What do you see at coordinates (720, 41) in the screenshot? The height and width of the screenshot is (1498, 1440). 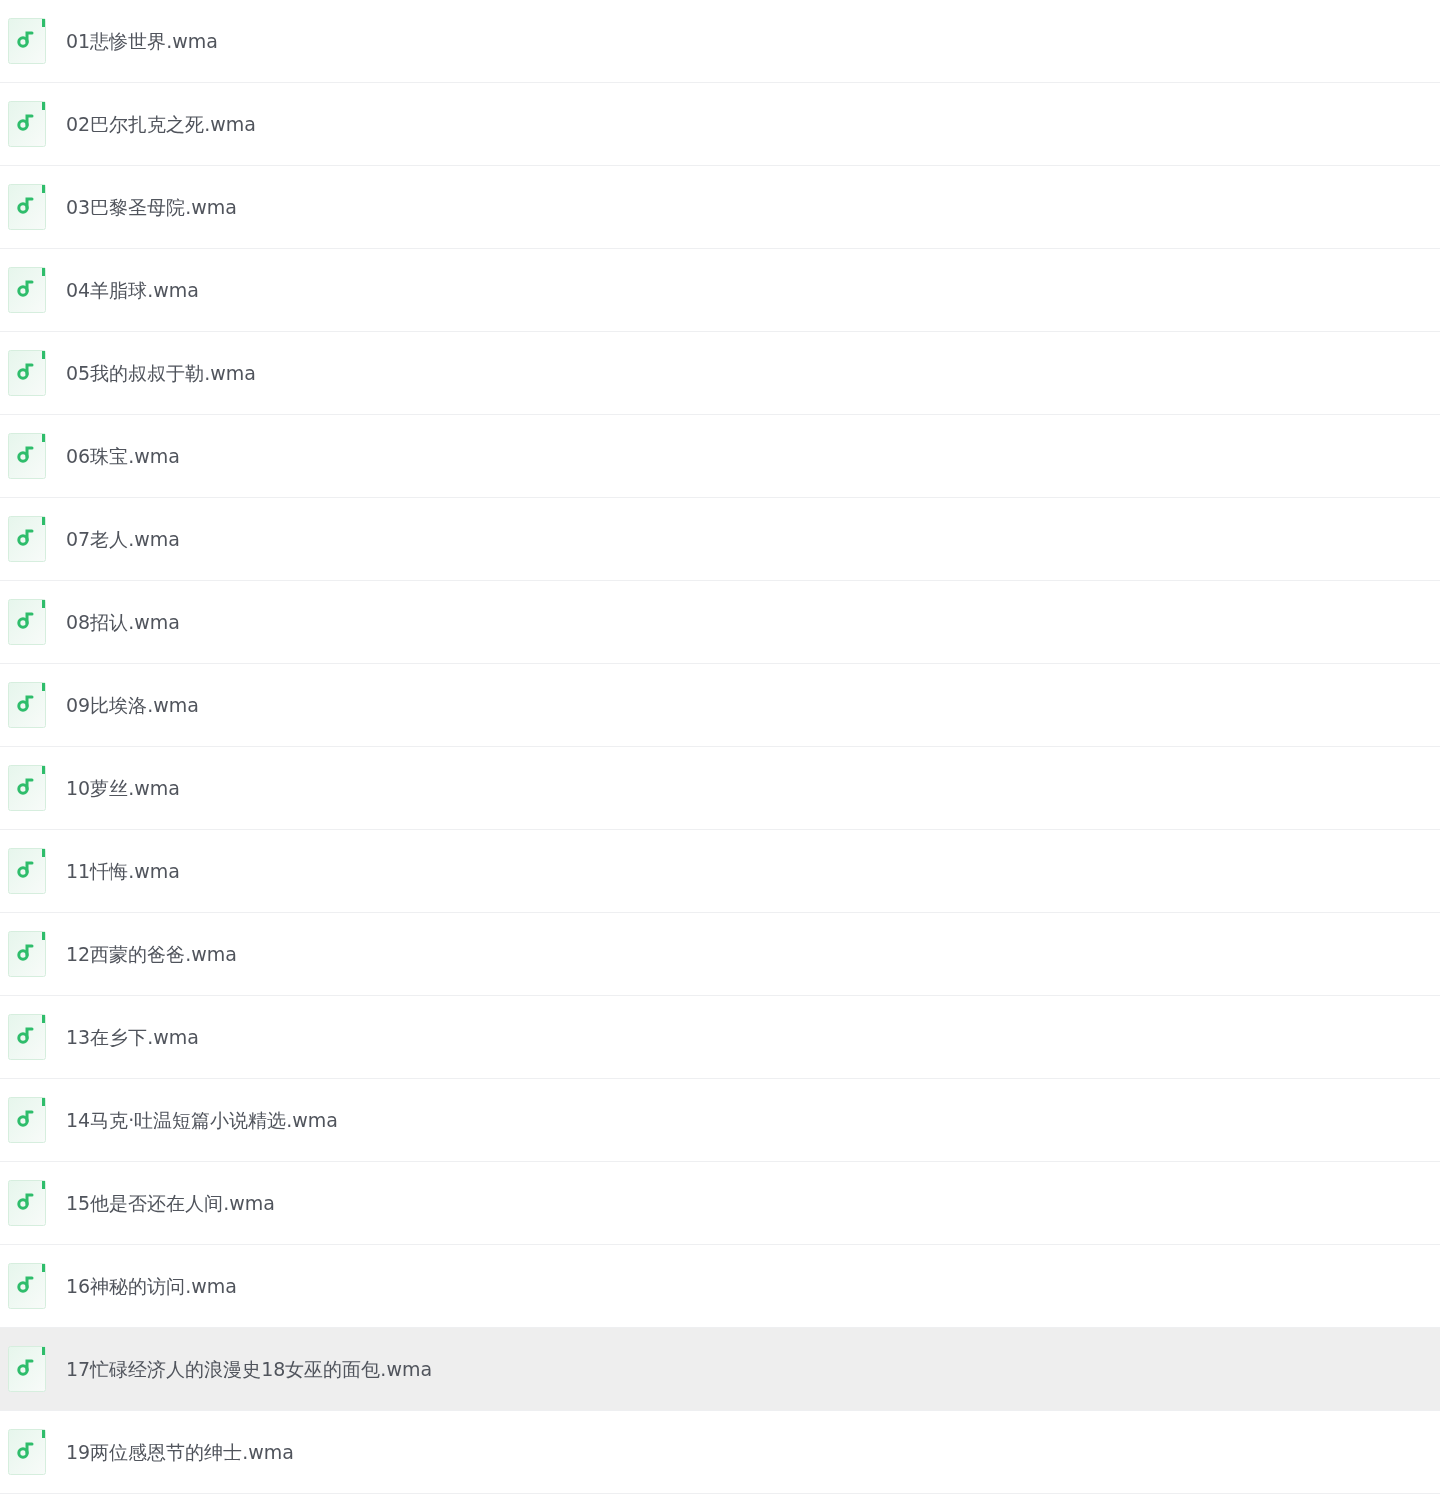 I see `file-row: 01悲惨世界.wma` at bounding box center [720, 41].